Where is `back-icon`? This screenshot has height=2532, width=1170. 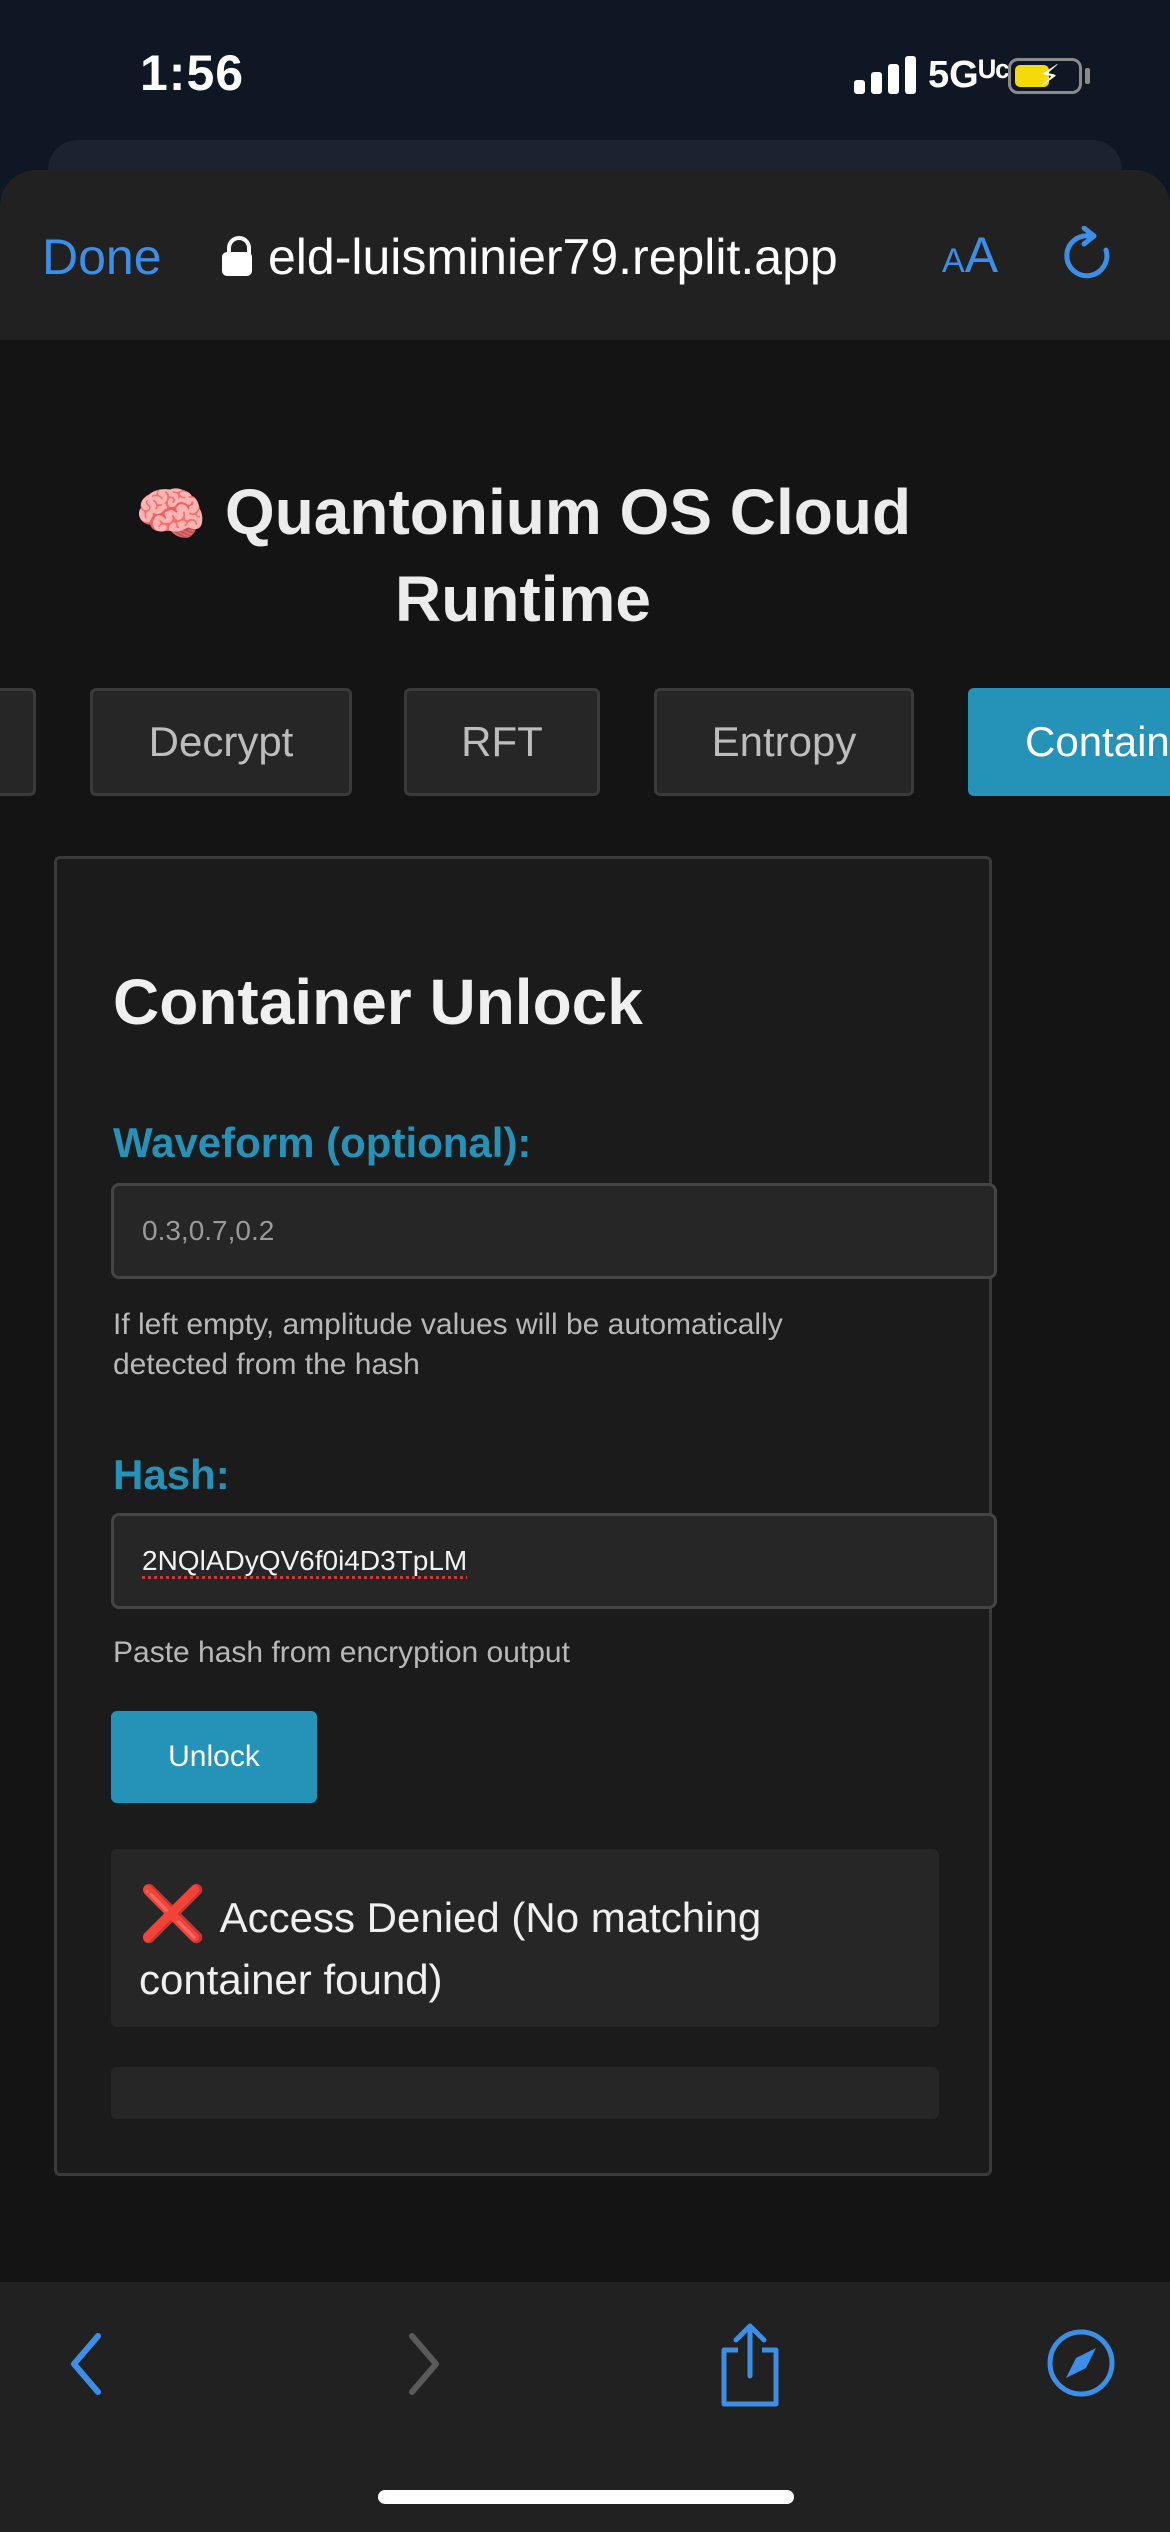 back-icon is located at coordinates (87, 2364).